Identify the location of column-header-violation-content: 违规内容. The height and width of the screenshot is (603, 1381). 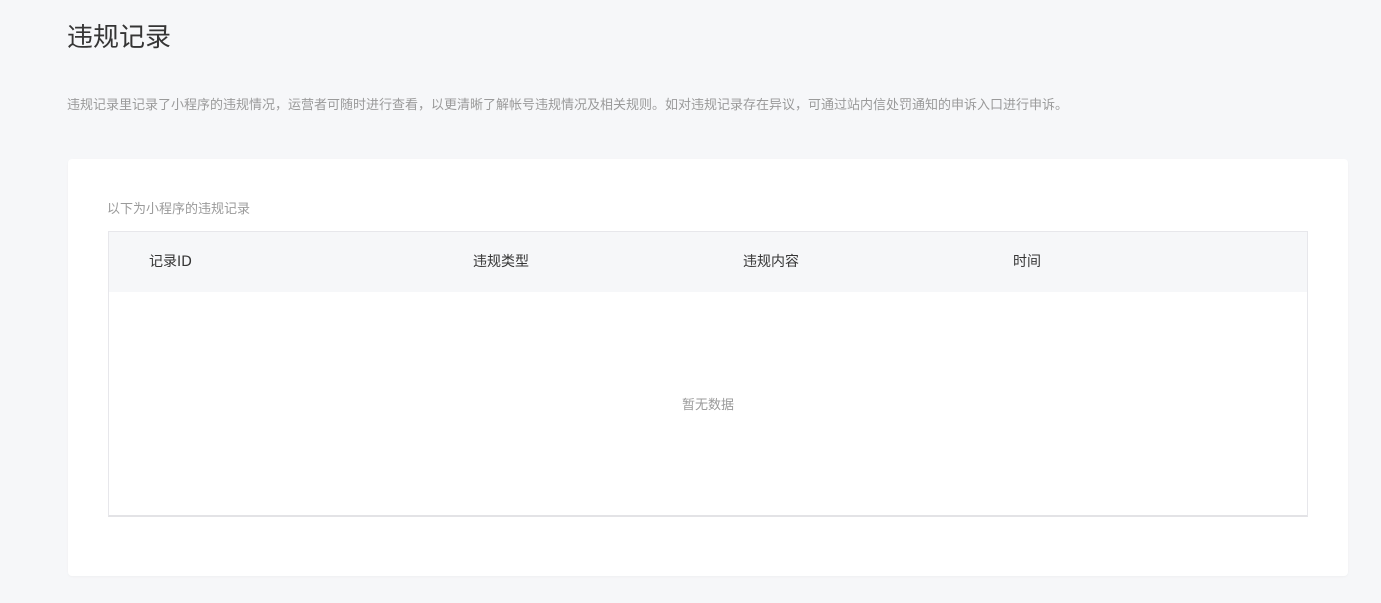
(771, 262).